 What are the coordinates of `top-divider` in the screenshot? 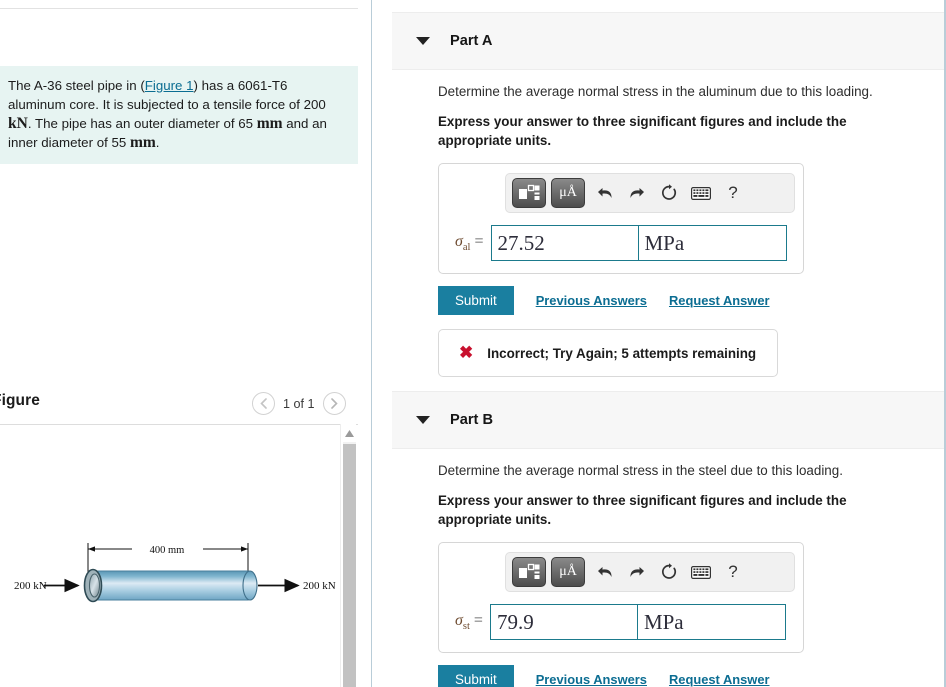 It's located at (179, 8).